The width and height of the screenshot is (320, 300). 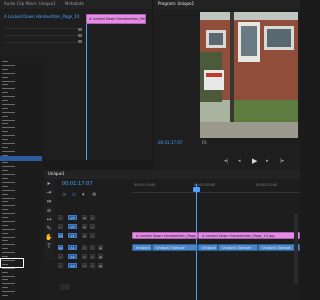 I want to click on step-forward-icon: |▸, so click(x=282, y=161).